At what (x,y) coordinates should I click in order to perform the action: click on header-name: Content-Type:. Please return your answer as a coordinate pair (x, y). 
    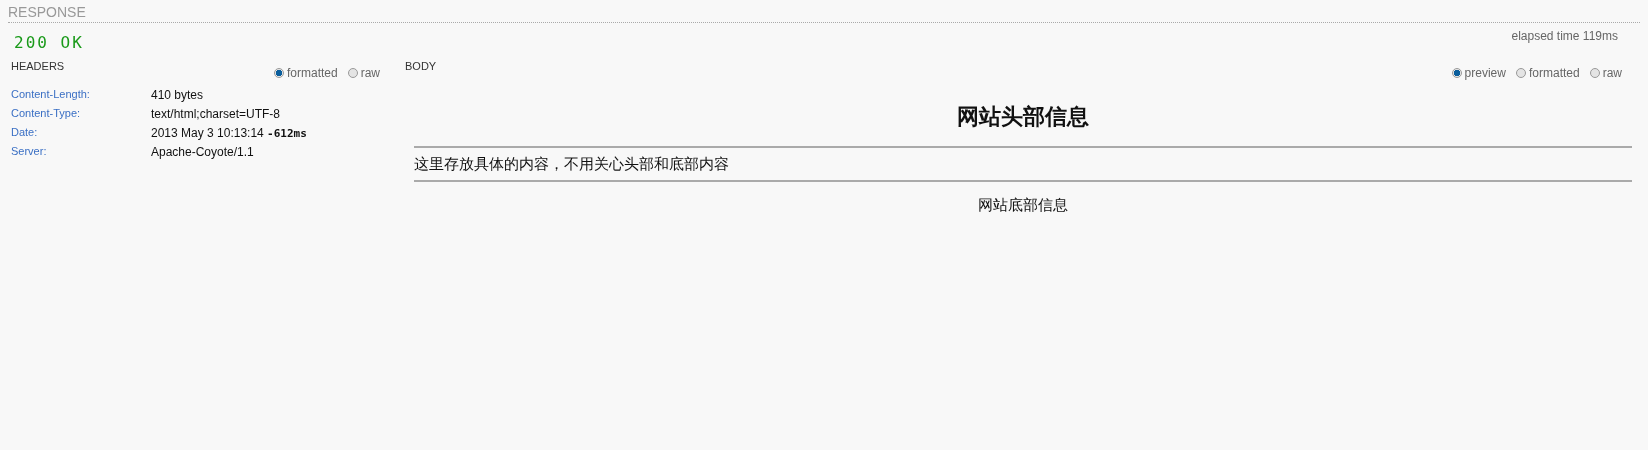
    Looking at the image, I should click on (46, 114).